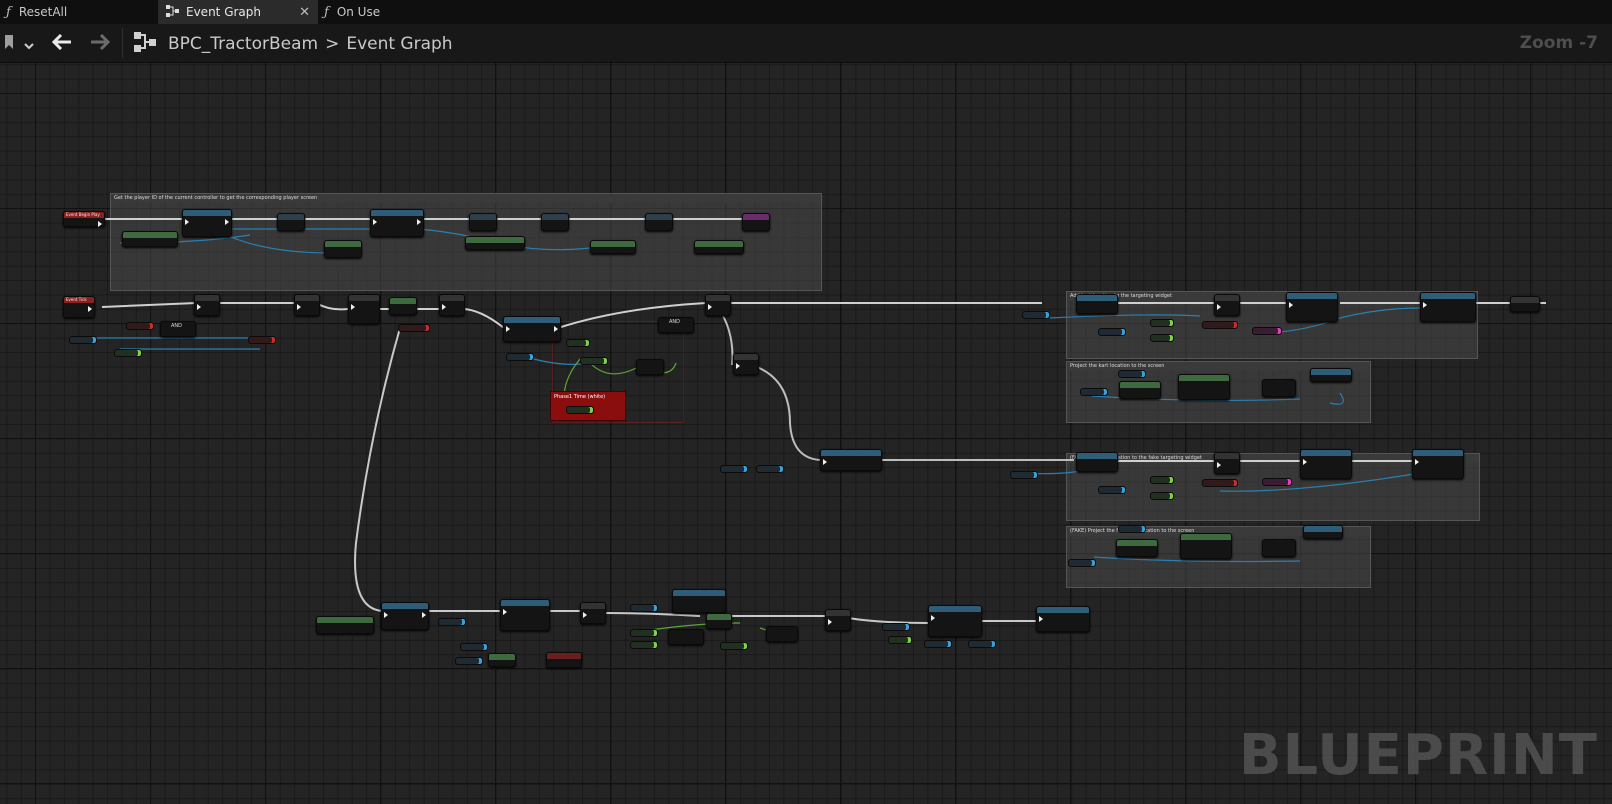 This screenshot has width=1612, height=804. Describe the element at coordinates (19, 44) in the screenshot. I see `bookmark-dropdown` at that location.